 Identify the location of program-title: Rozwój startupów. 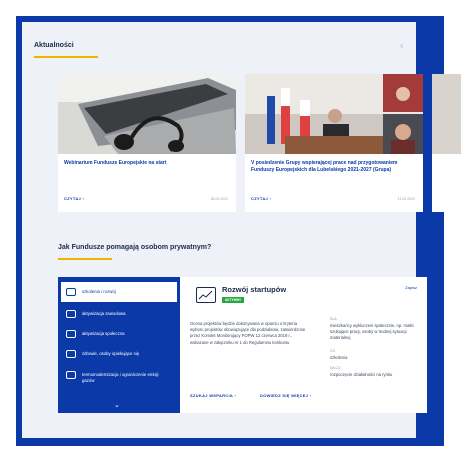
(254, 289).